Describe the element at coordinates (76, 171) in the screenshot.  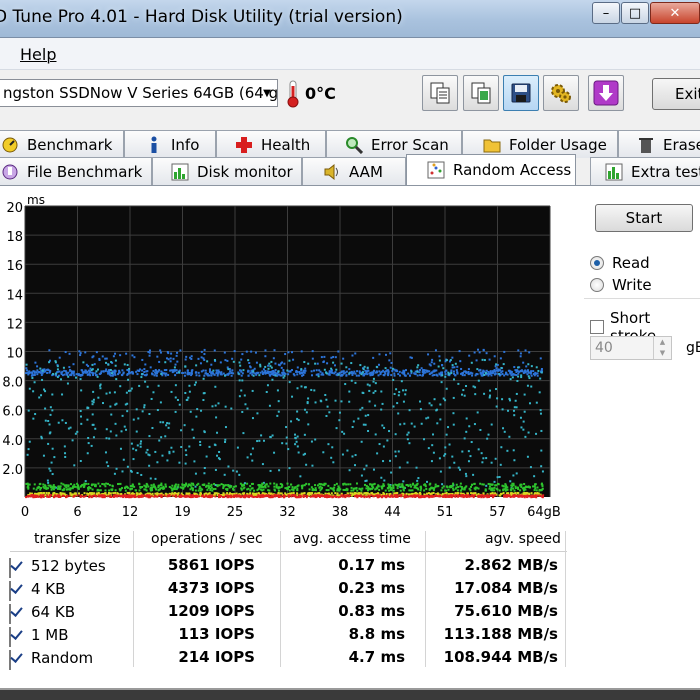
I see `tab-file-benchmark: File Benchmark` at that location.